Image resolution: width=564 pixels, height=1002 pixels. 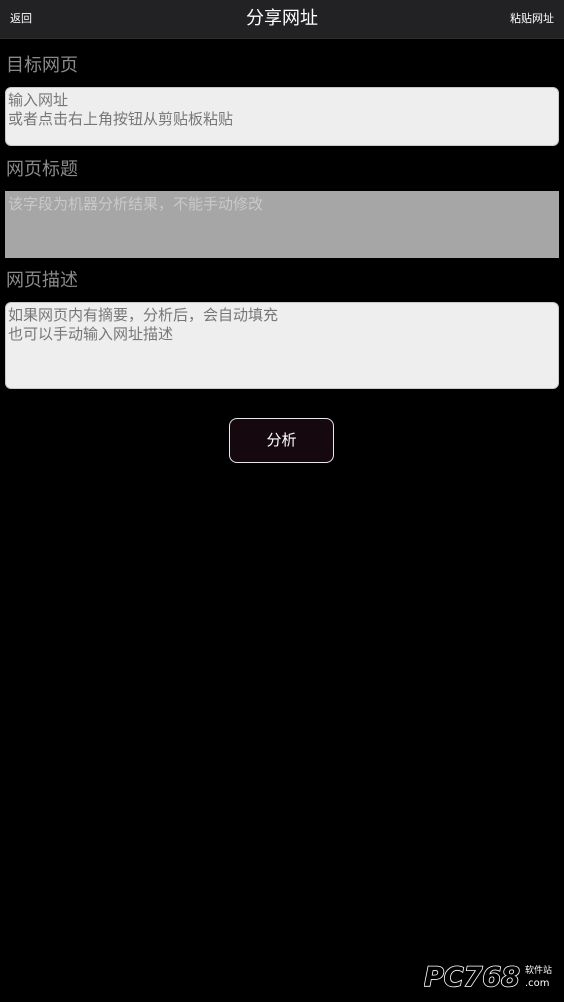 I want to click on page-title-label: 网页标题, so click(x=42, y=169).